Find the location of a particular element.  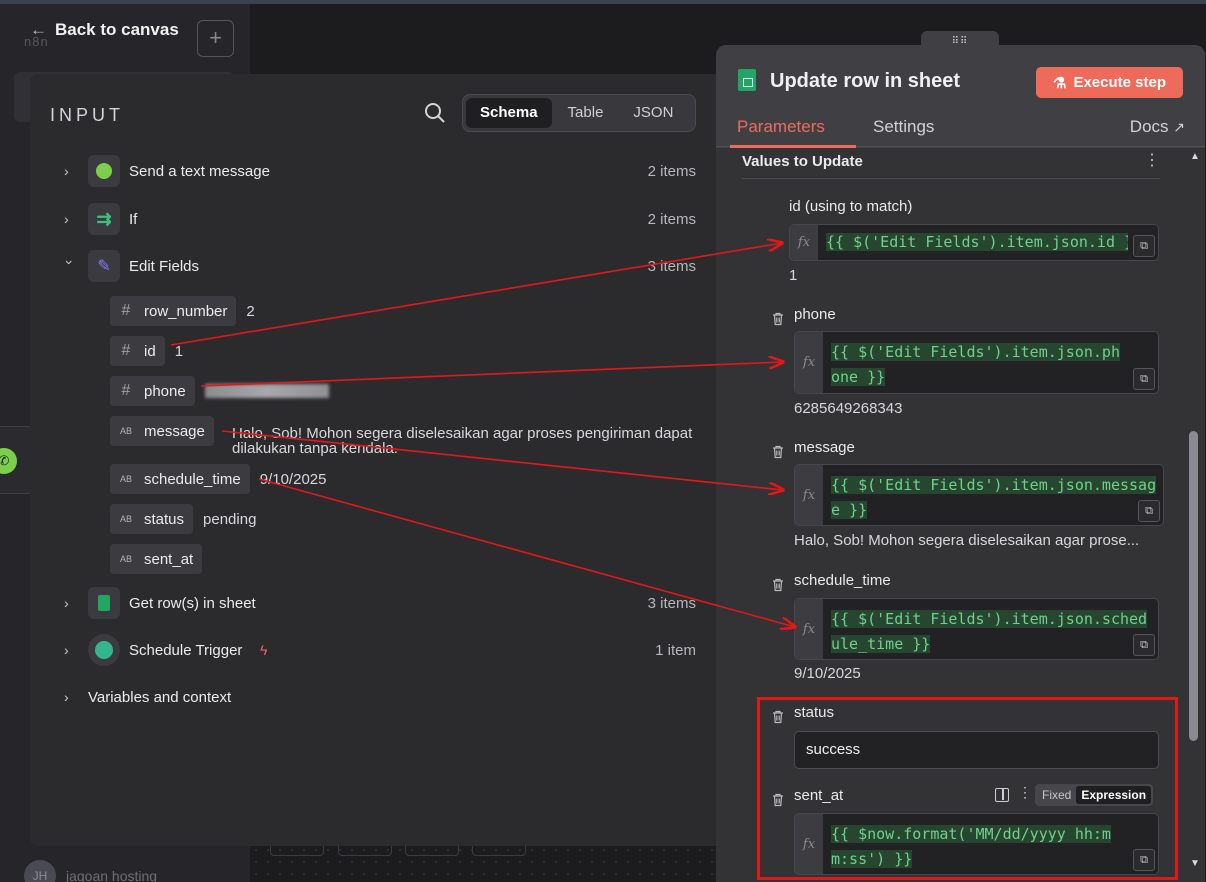

schema-field-row-number: # row_number 2 is located at coordinates (182, 311).